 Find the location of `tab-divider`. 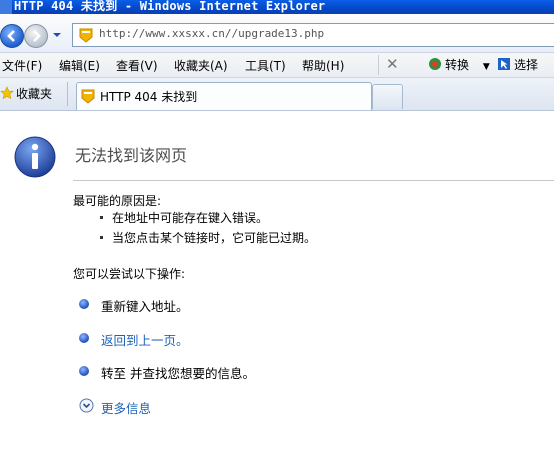

tab-divider is located at coordinates (67, 94).